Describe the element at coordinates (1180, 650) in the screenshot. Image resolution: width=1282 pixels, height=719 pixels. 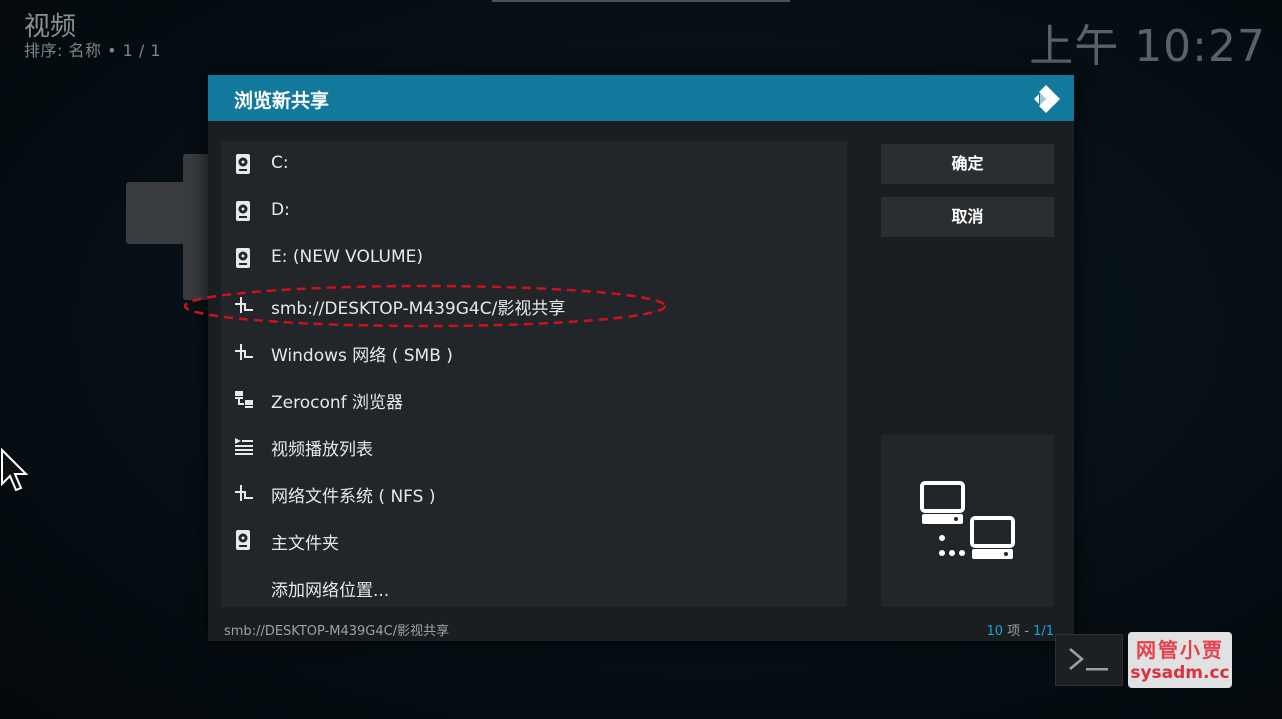
I see `watermark-line1: 网管小贾` at that location.